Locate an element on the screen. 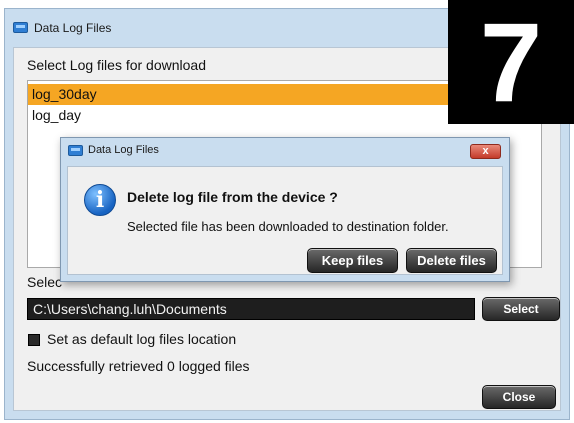  keep-files-button: Keep files is located at coordinates (352, 260).